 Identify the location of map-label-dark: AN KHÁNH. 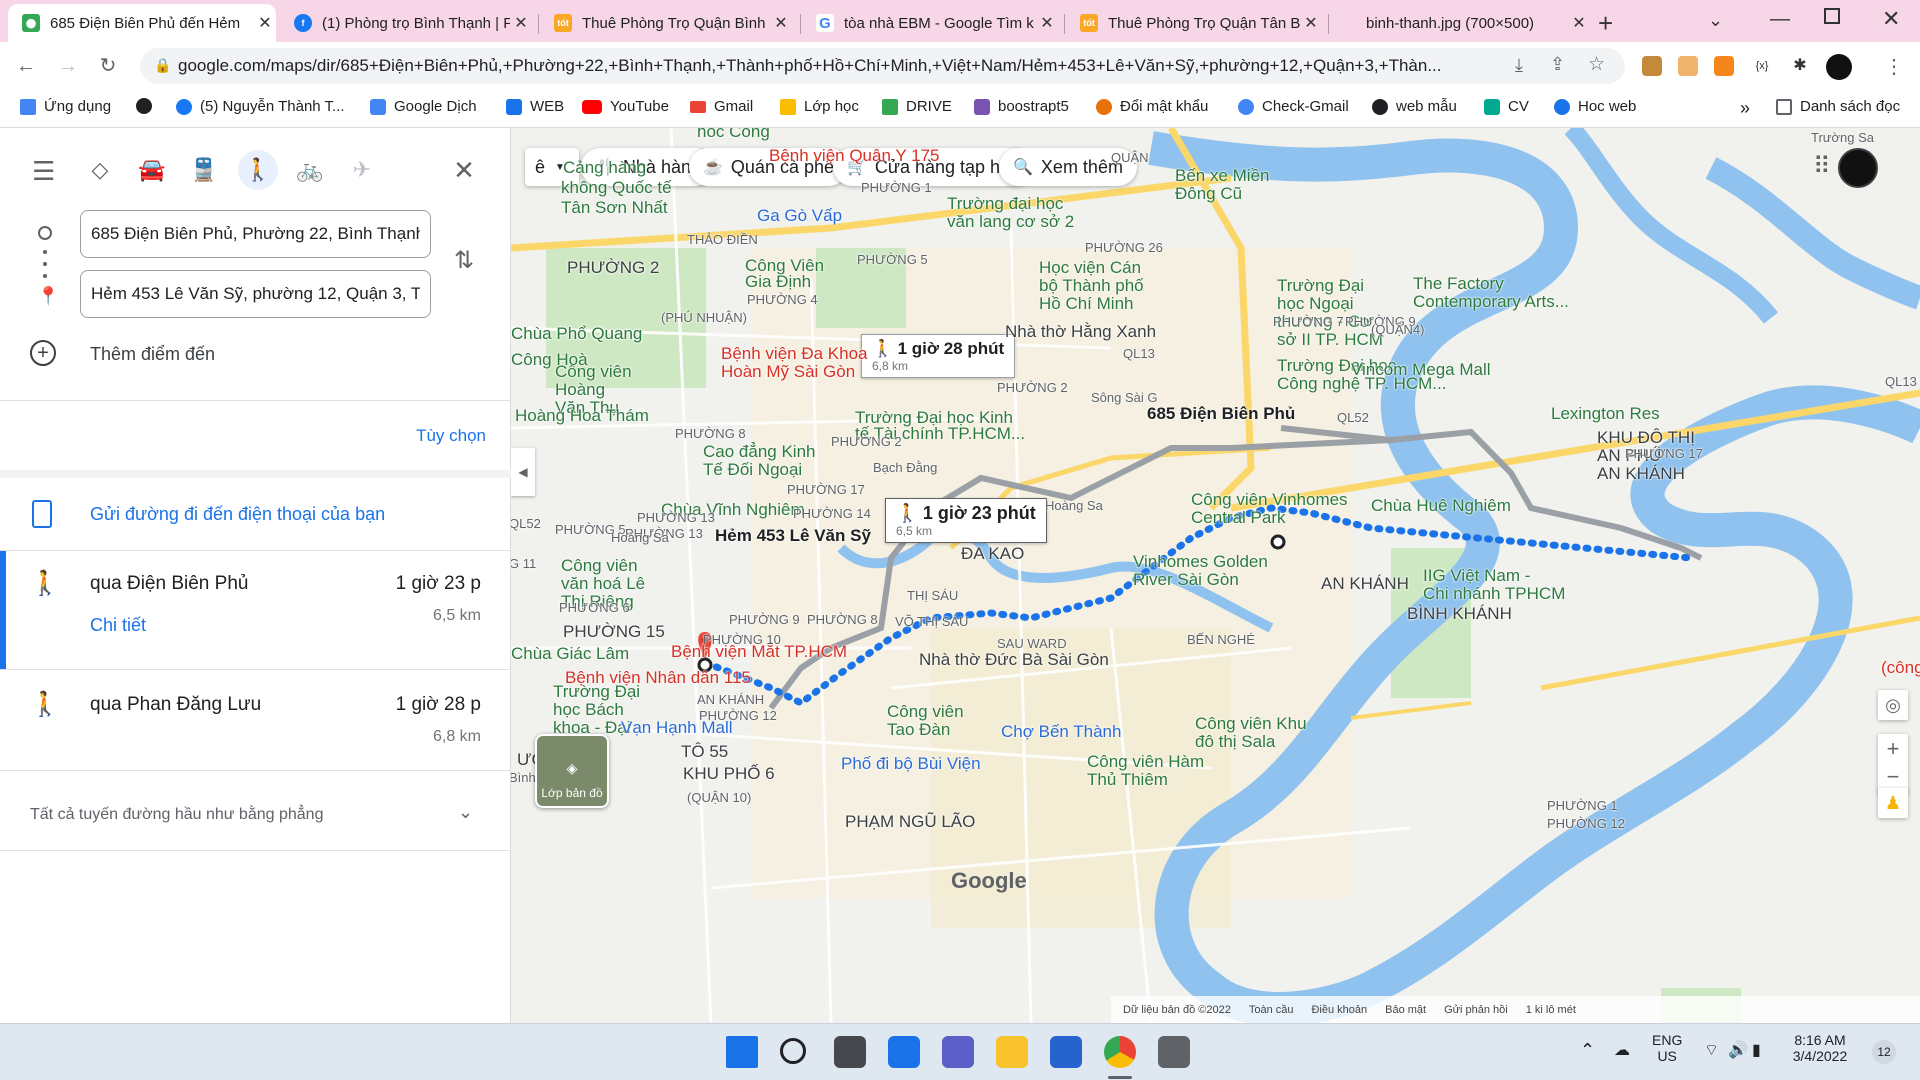
(1365, 583).